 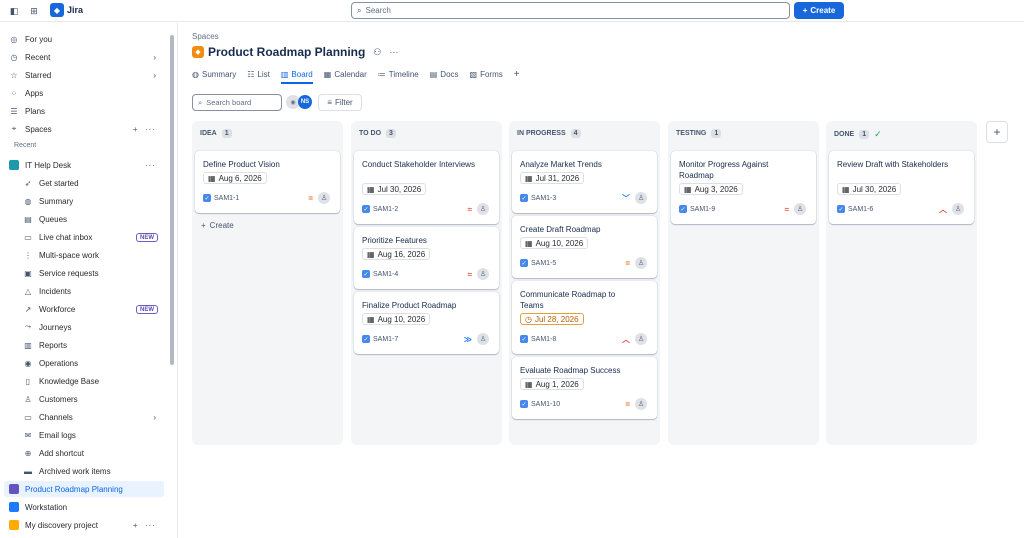 What do you see at coordinates (144, 129) in the screenshot?
I see `spaces-actions: + ···` at bounding box center [144, 129].